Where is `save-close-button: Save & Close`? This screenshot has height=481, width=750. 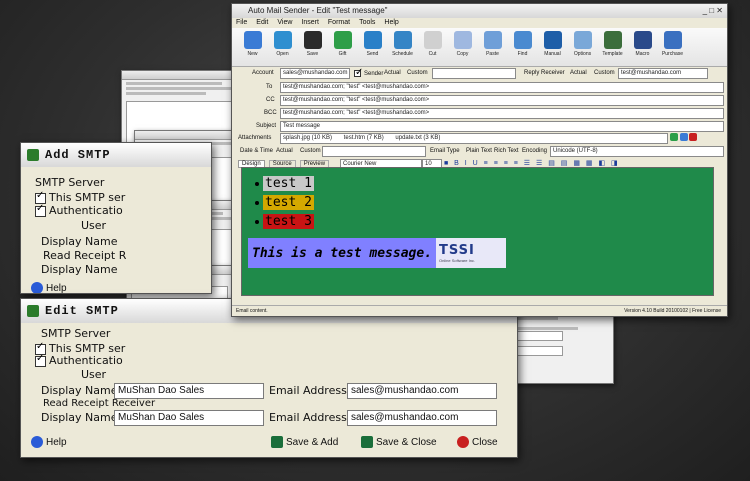
save-close-button: Save & Close is located at coordinates (399, 442).